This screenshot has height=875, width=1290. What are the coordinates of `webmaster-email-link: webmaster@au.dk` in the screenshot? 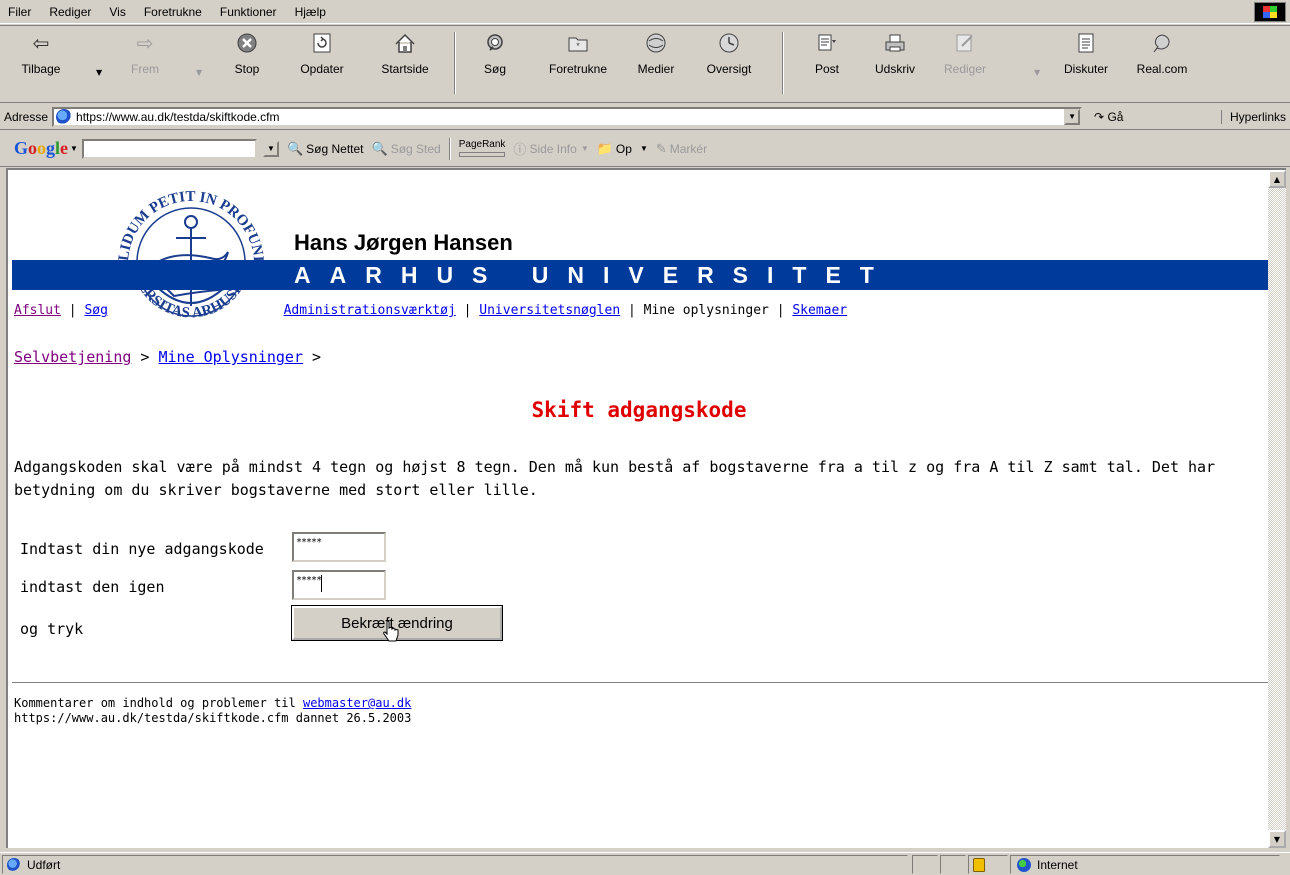 It's located at (357, 703).